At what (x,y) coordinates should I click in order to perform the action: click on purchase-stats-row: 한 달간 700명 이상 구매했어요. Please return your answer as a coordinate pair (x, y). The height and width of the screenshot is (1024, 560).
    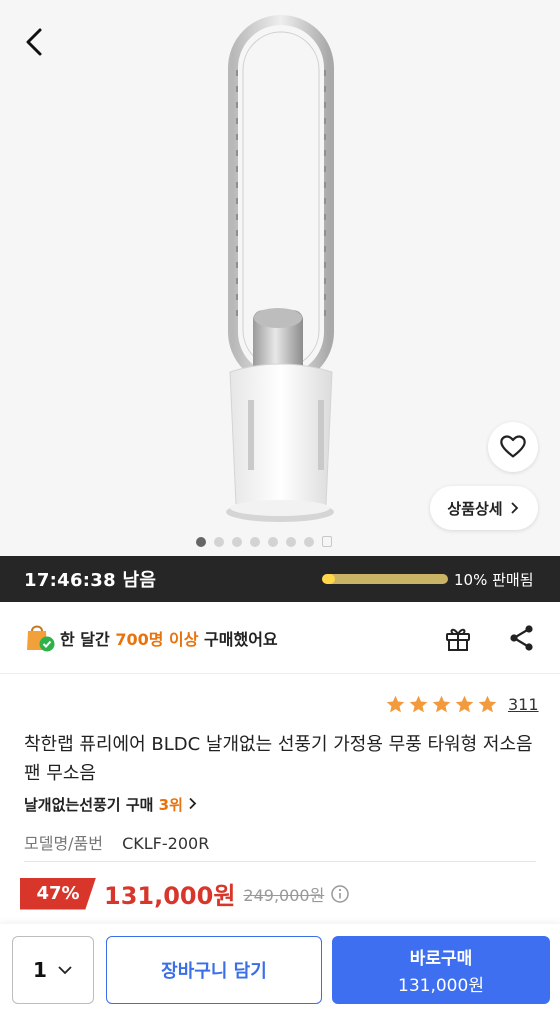
    Looking at the image, I should click on (280, 638).